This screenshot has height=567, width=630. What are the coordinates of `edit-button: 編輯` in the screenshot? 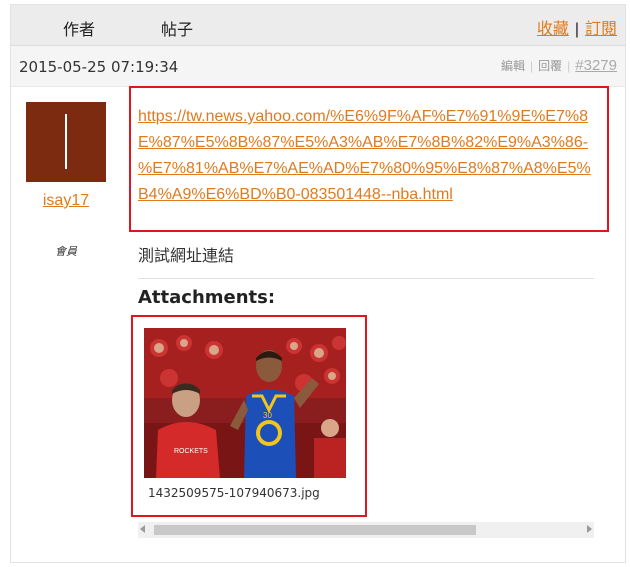 It's located at (513, 66).